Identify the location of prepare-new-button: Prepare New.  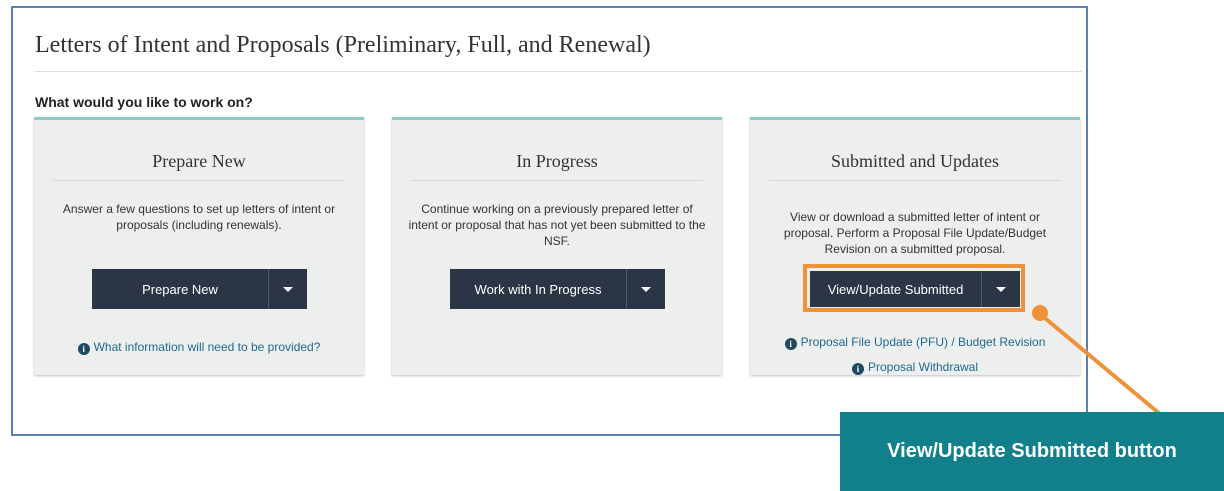
(199, 289).